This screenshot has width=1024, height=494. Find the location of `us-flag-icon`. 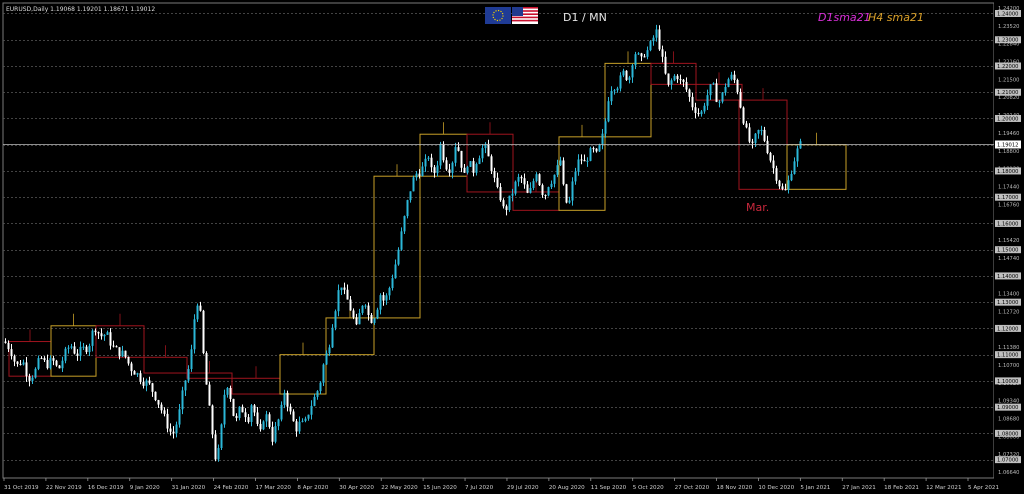

us-flag-icon is located at coordinates (525, 15).